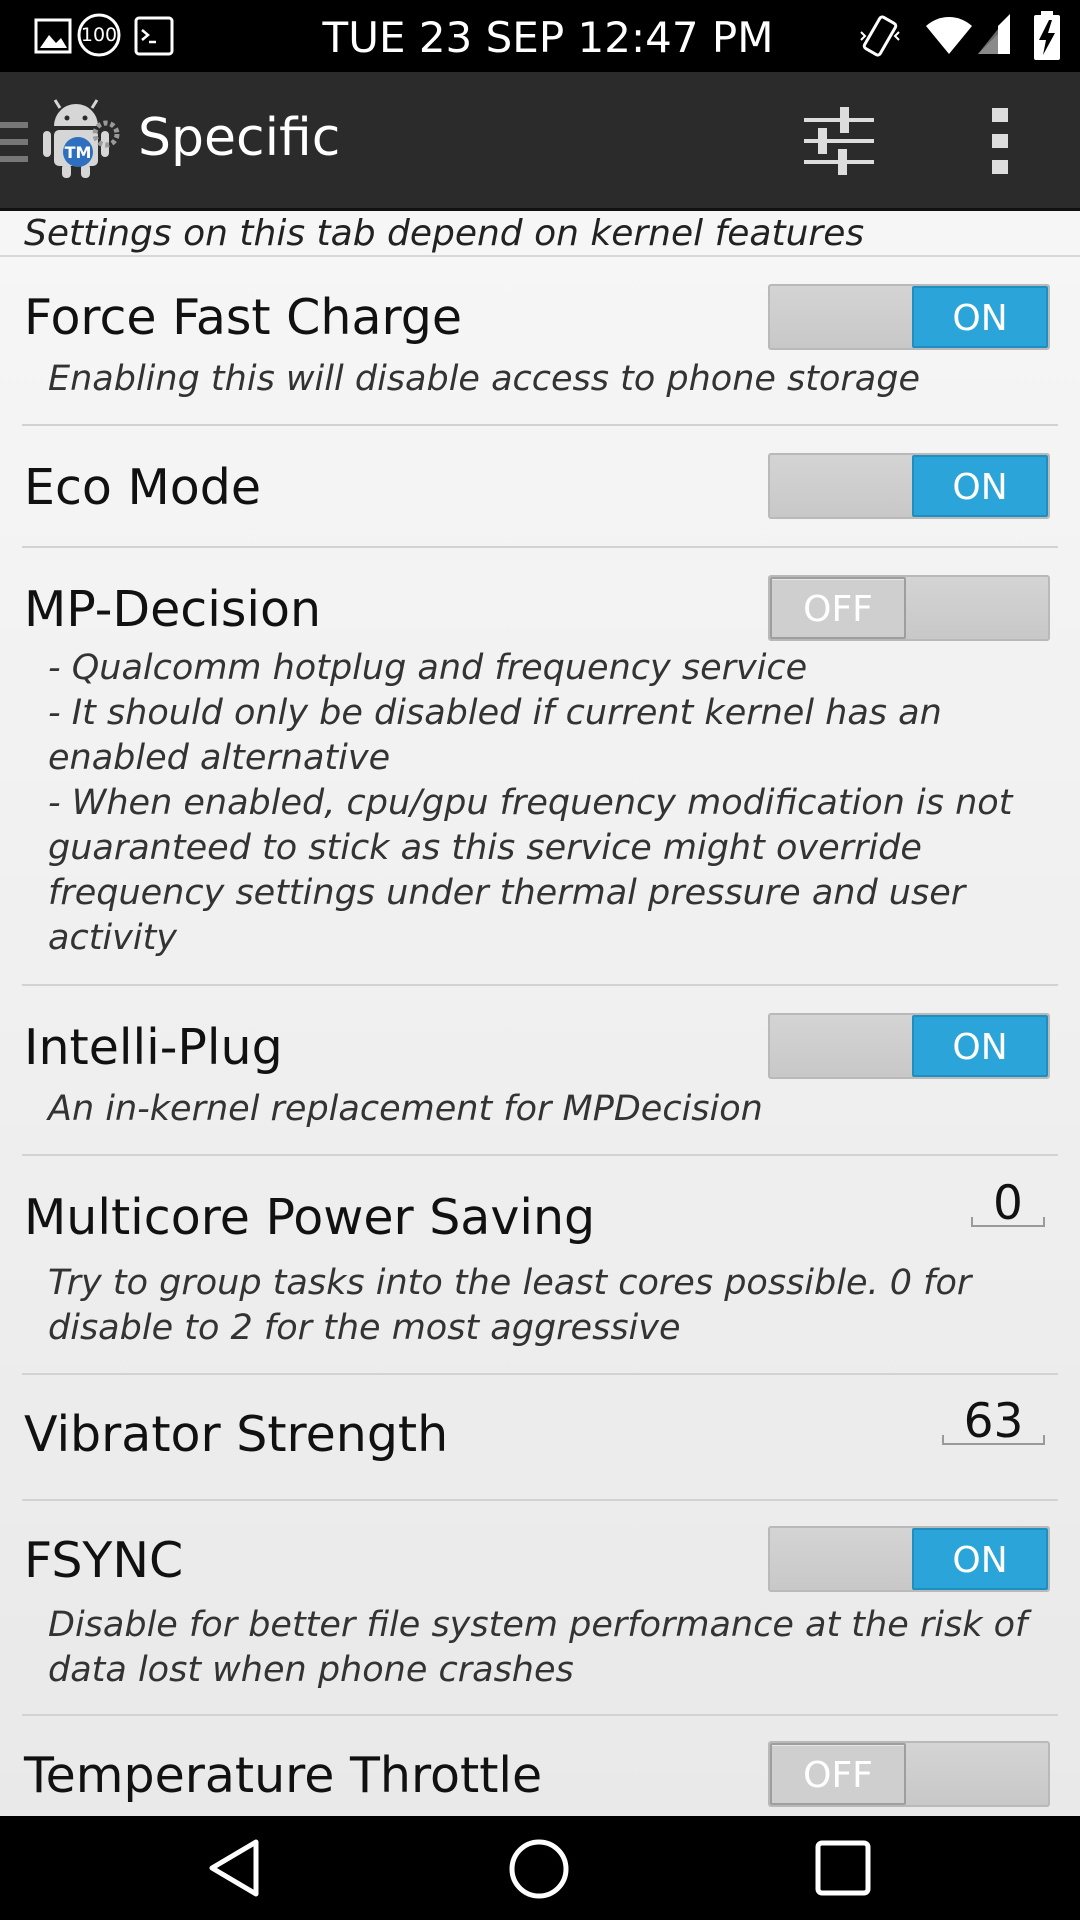 The height and width of the screenshot is (1920, 1080). Describe the element at coordinates (880, 36) in the screenshot. I see `vibrate-icon` at that location.